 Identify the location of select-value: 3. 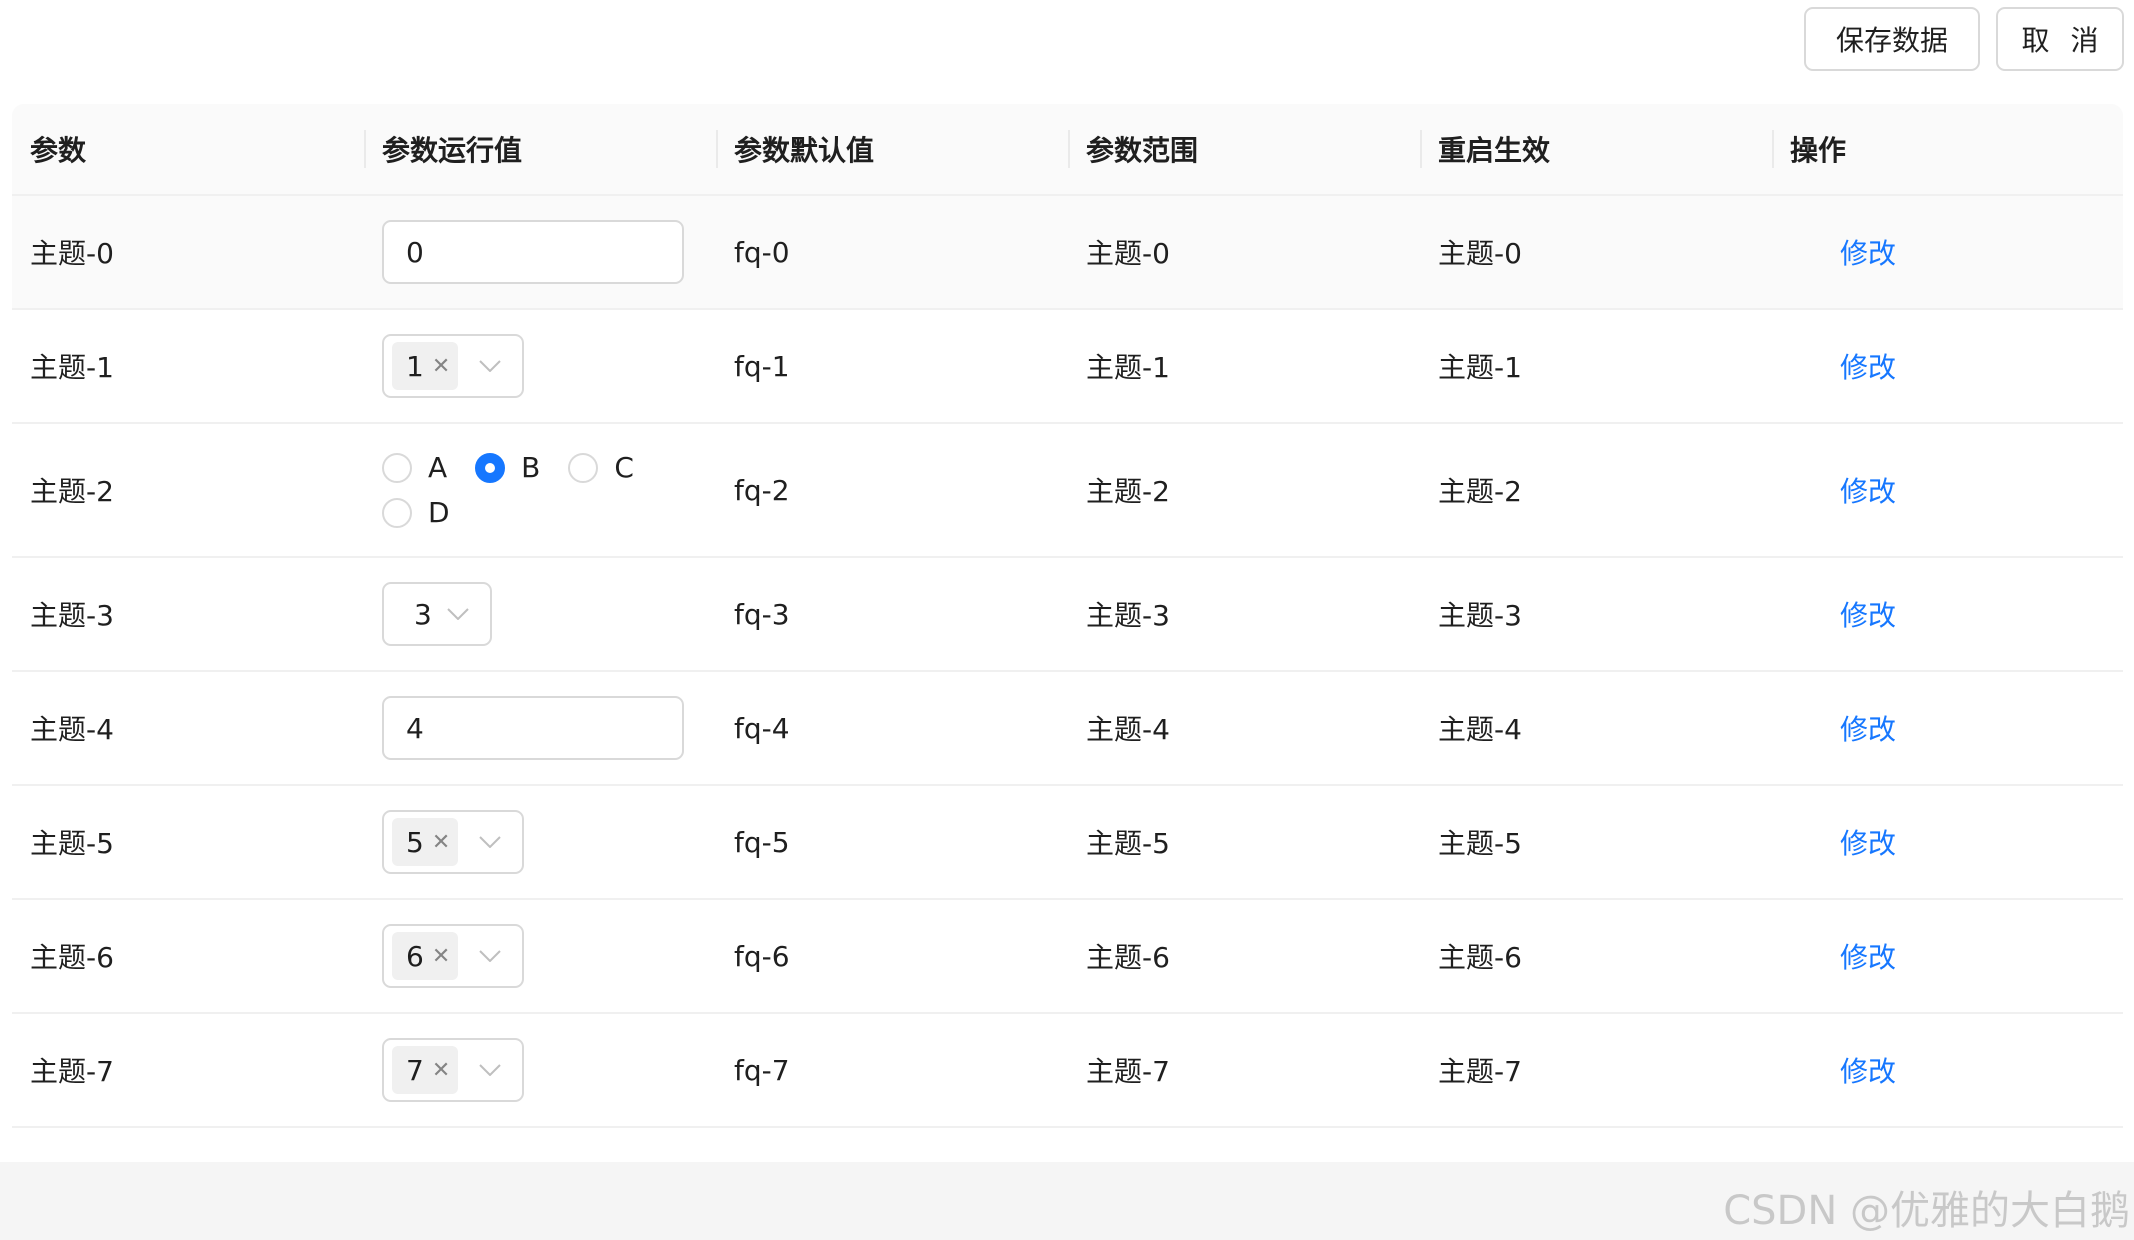
(423, 614).